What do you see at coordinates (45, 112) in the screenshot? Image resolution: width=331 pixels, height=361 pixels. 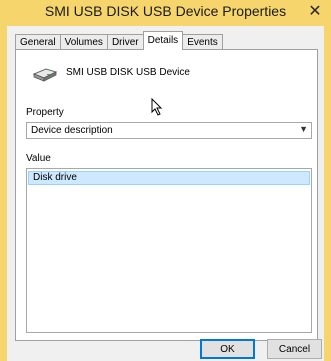 I see `property-label: Property` at bounding box center [45, 112].